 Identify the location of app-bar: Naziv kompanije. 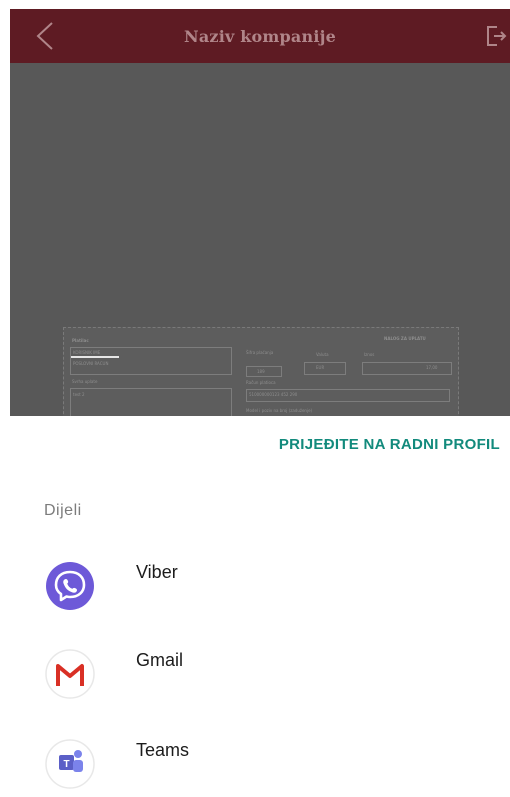
(260, 36).